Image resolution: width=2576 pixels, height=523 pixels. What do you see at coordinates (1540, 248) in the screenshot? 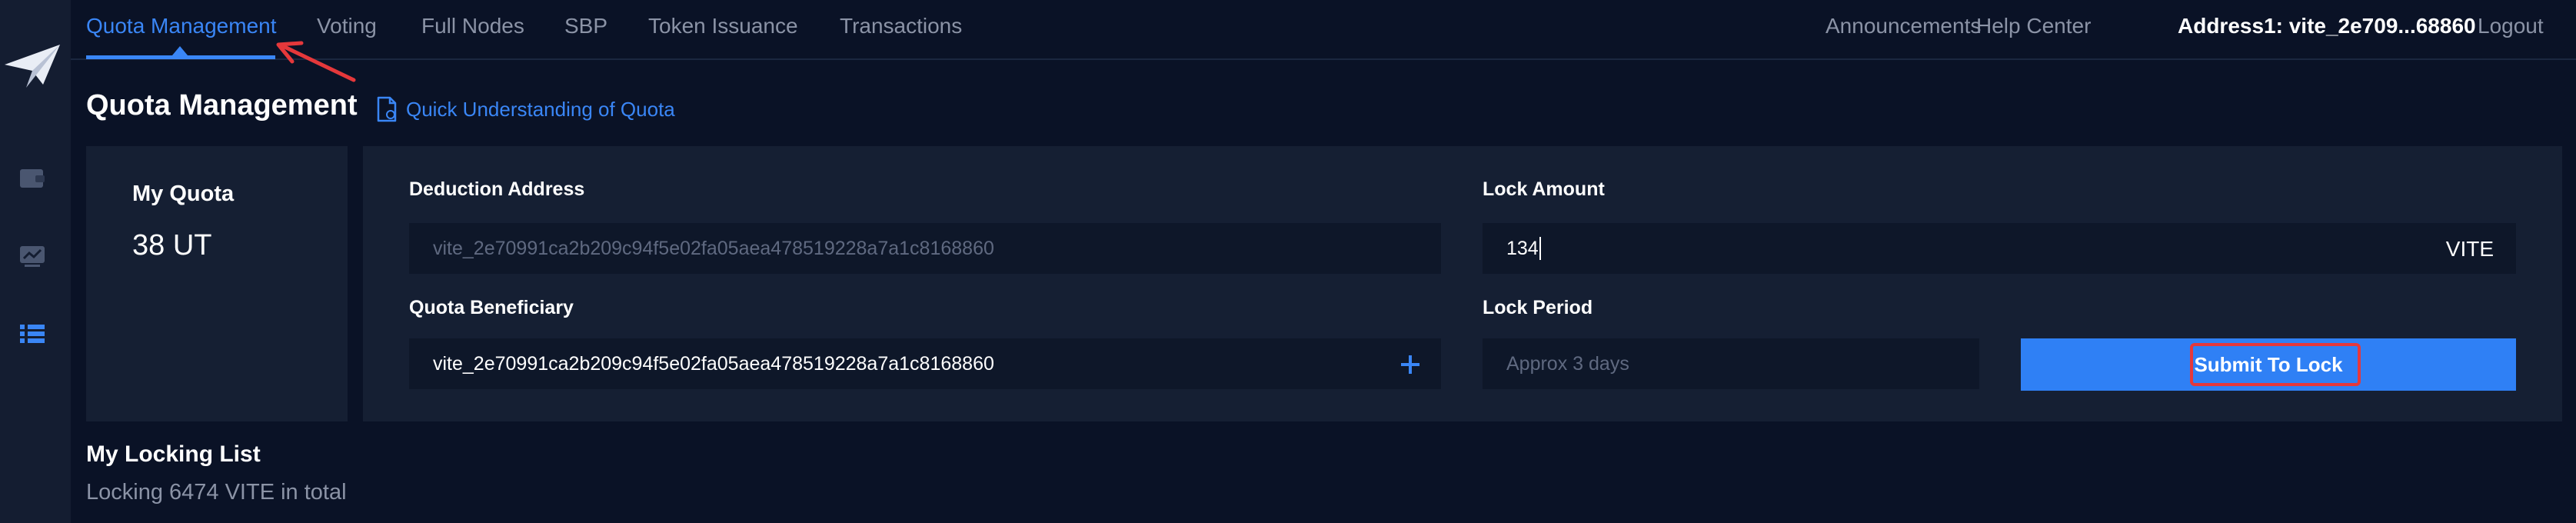
I see `text-cursor` at bounding box center [1540, 248].